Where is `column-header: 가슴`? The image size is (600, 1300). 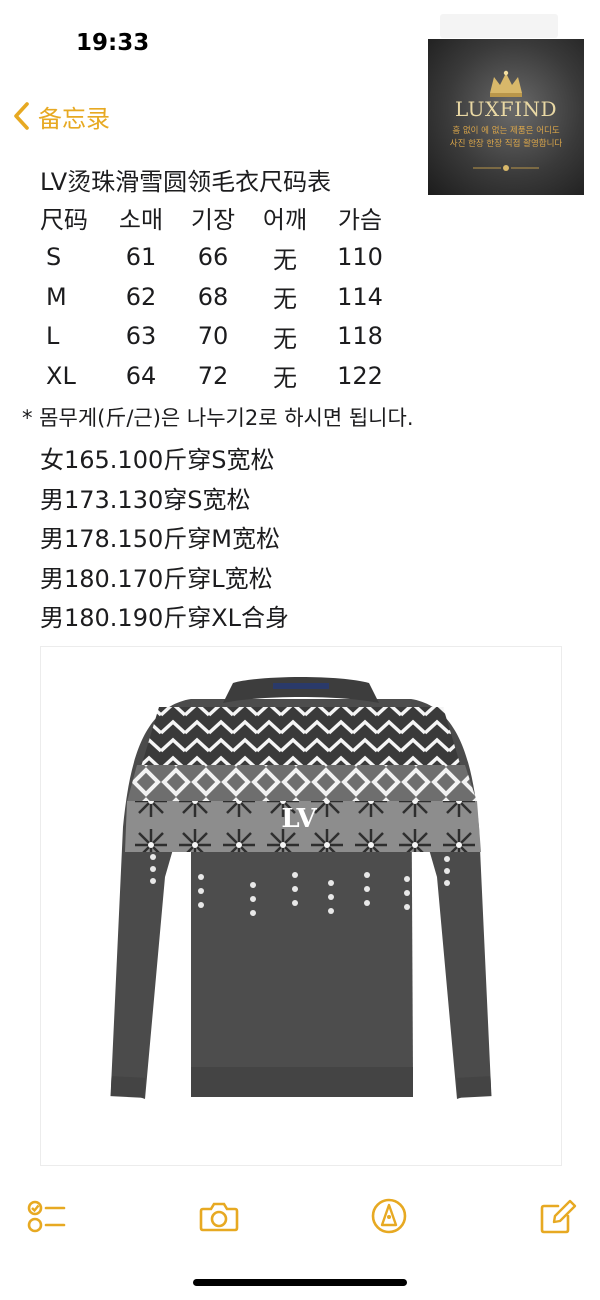 column-header: 가슴 is located at coordinates (360, 220).